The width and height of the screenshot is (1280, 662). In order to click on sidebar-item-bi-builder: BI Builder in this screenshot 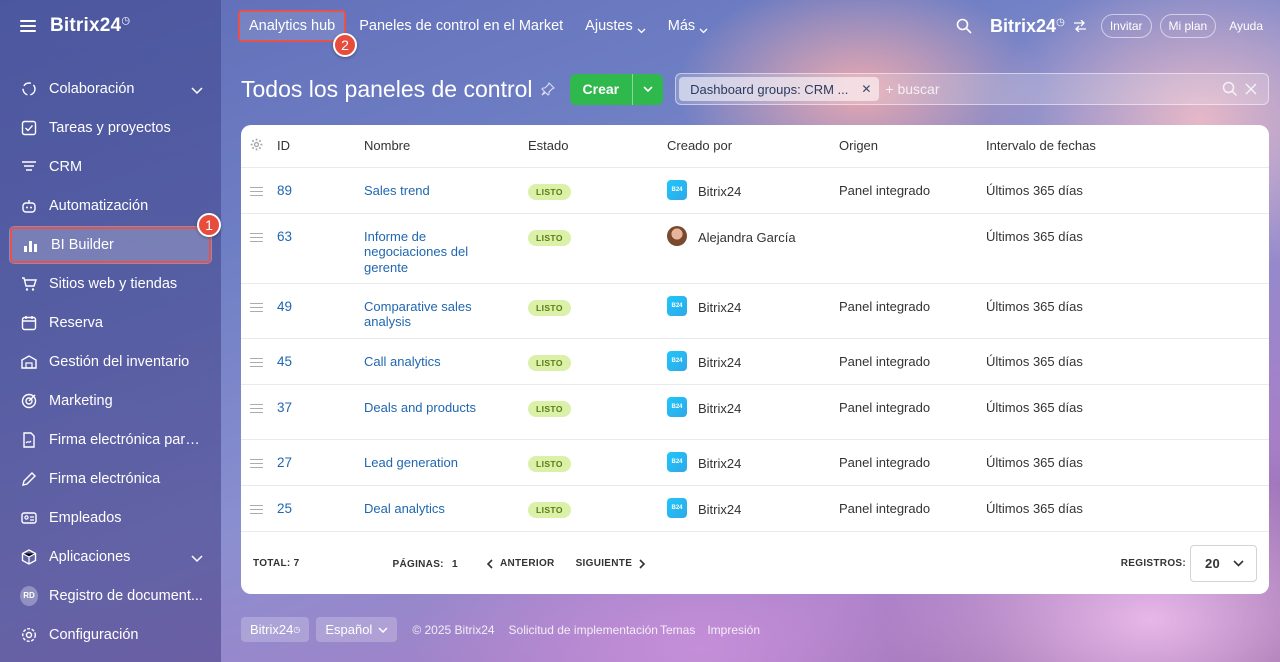, I will do `click(110, 245)`.